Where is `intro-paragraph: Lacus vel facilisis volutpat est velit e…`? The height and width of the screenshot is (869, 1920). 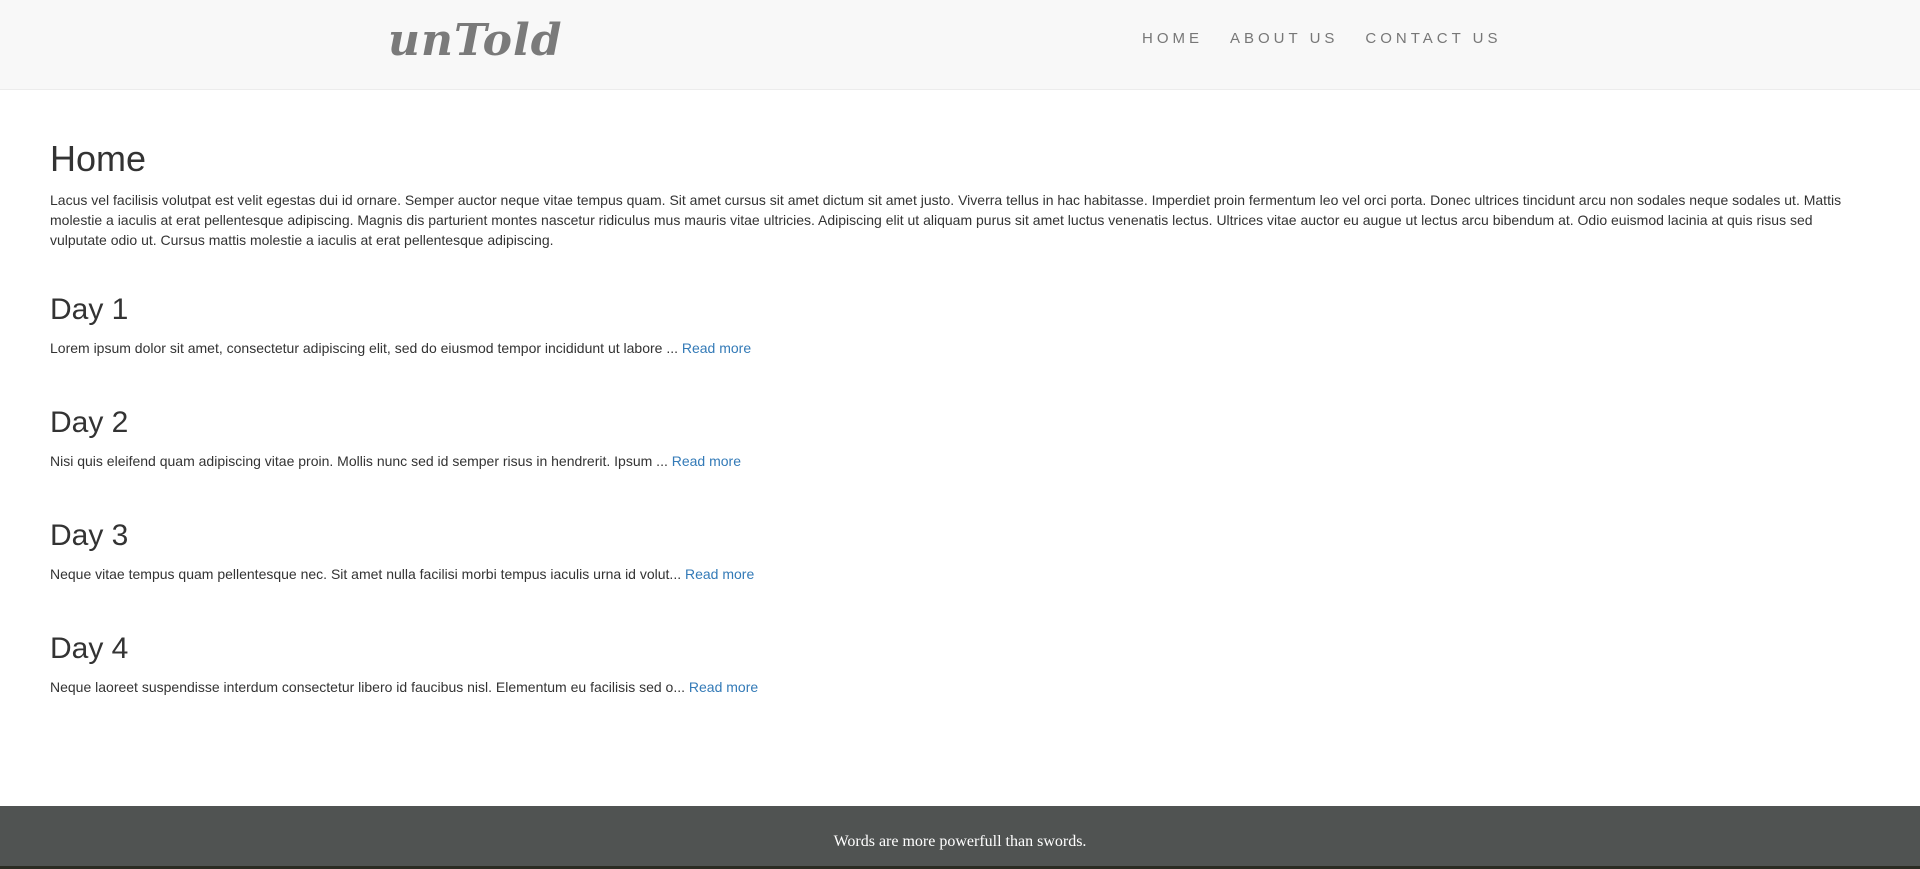 intro-paragraph: Lacus vel facilisis volutpat est velit e… is located at coordinates (946, 220).